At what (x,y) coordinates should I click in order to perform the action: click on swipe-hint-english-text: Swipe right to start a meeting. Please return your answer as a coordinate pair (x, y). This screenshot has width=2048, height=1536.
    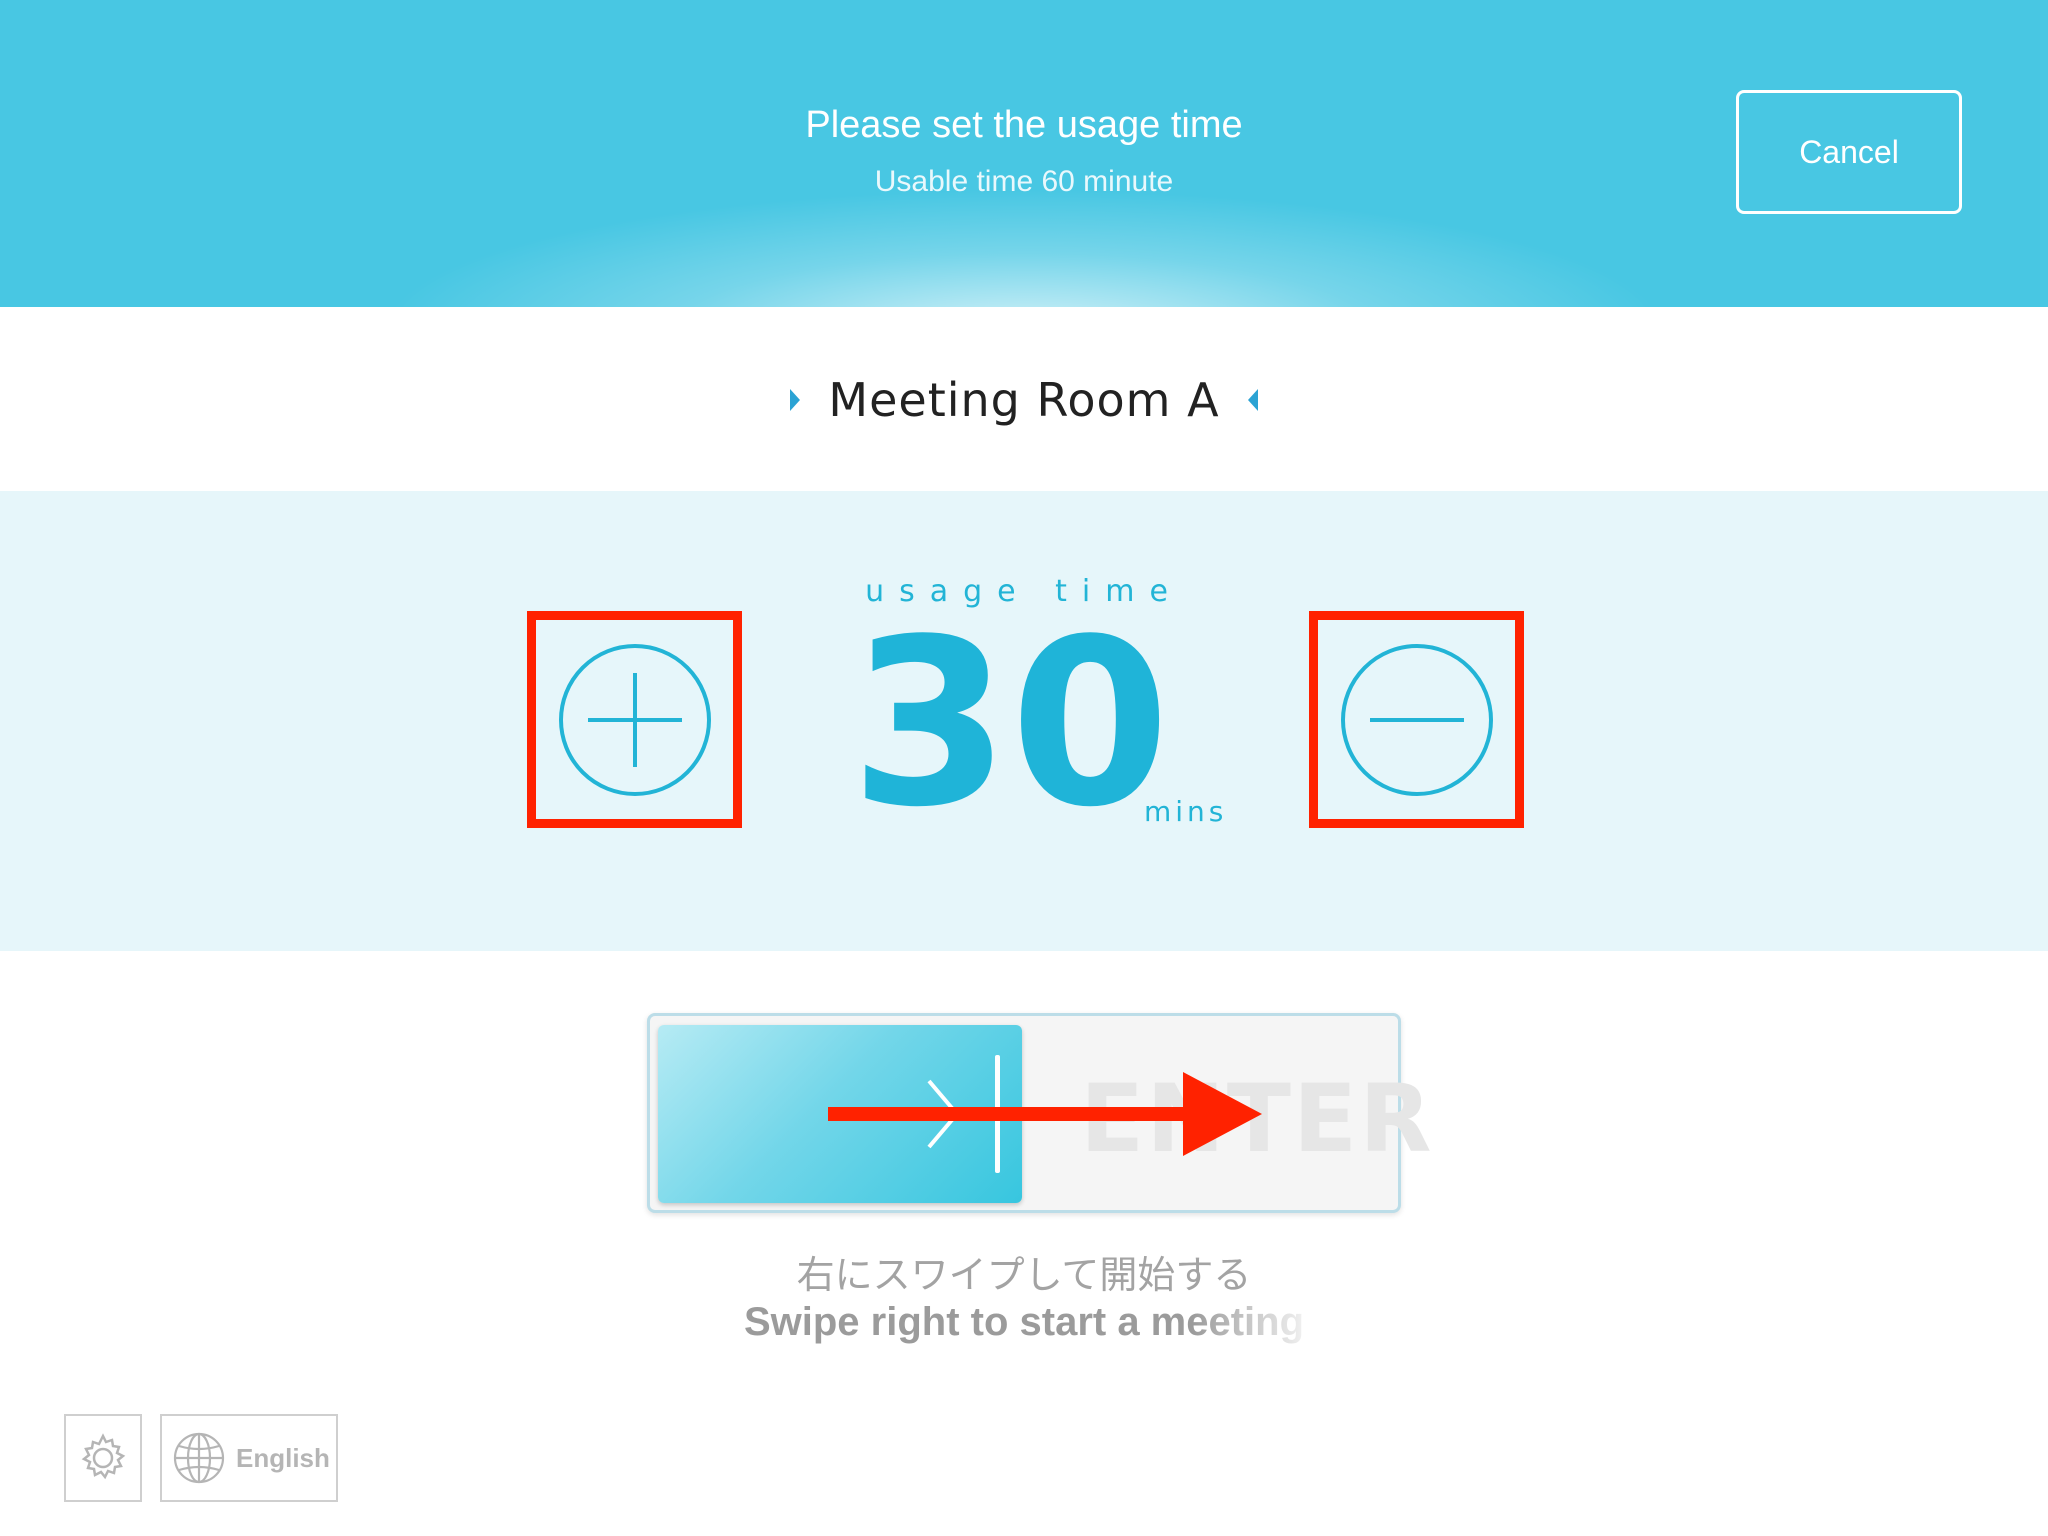
    Looking at the image, I should click on (1024, 1322).